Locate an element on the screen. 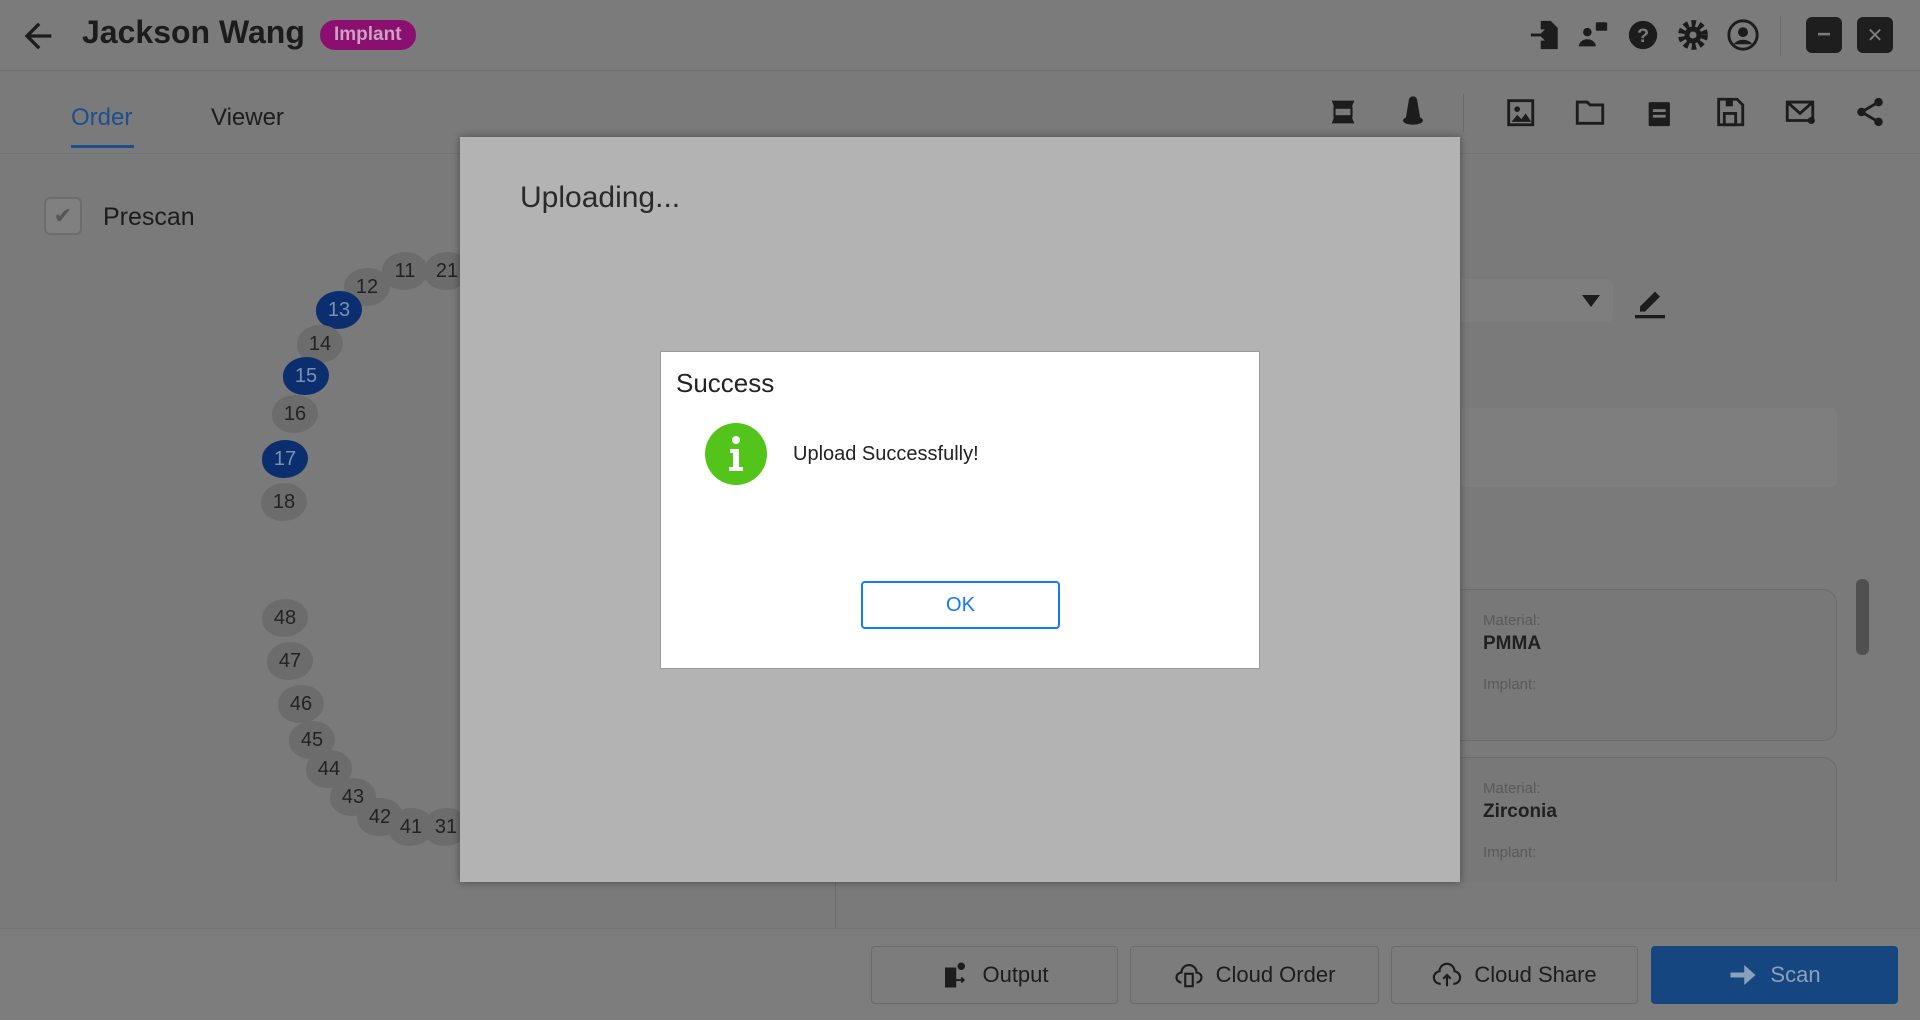  output-label: Output is located at coordinates (1015, 974).